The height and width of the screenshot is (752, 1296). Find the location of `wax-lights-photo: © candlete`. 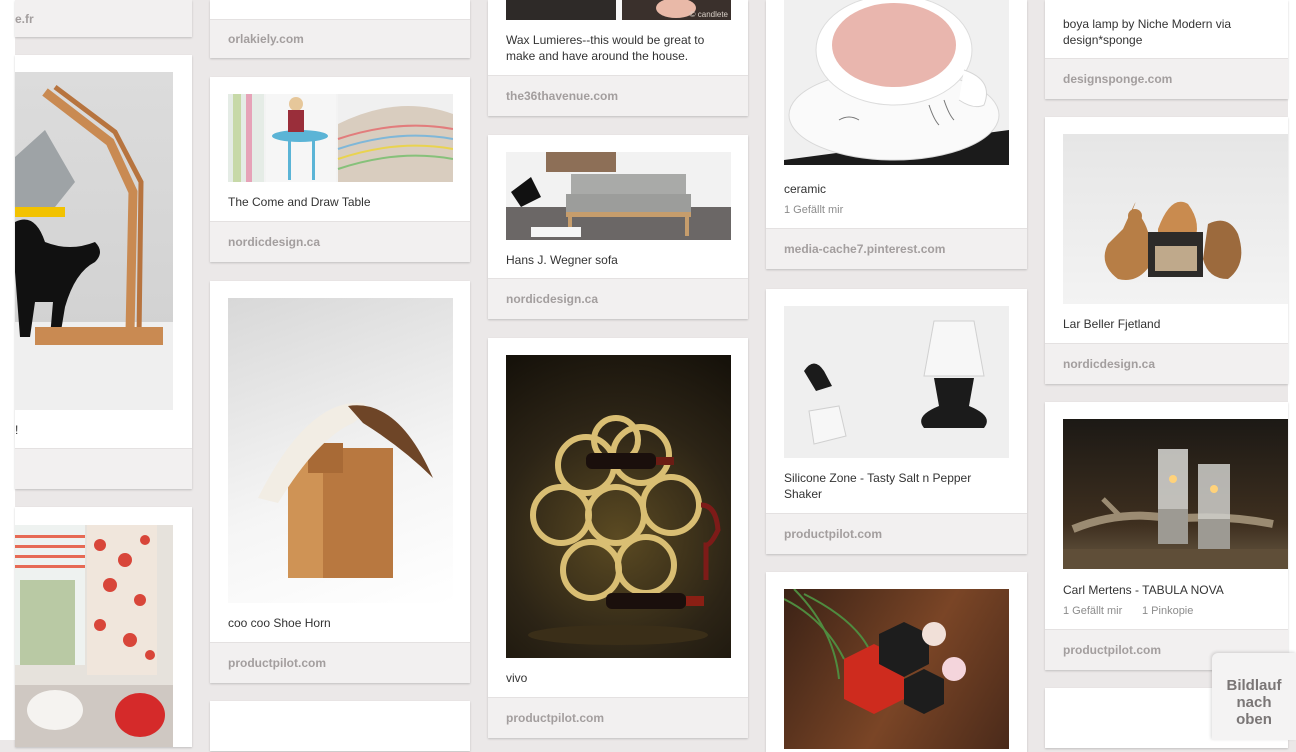

wax-lights-photo: © candlete is located at coordinates (618, 10).